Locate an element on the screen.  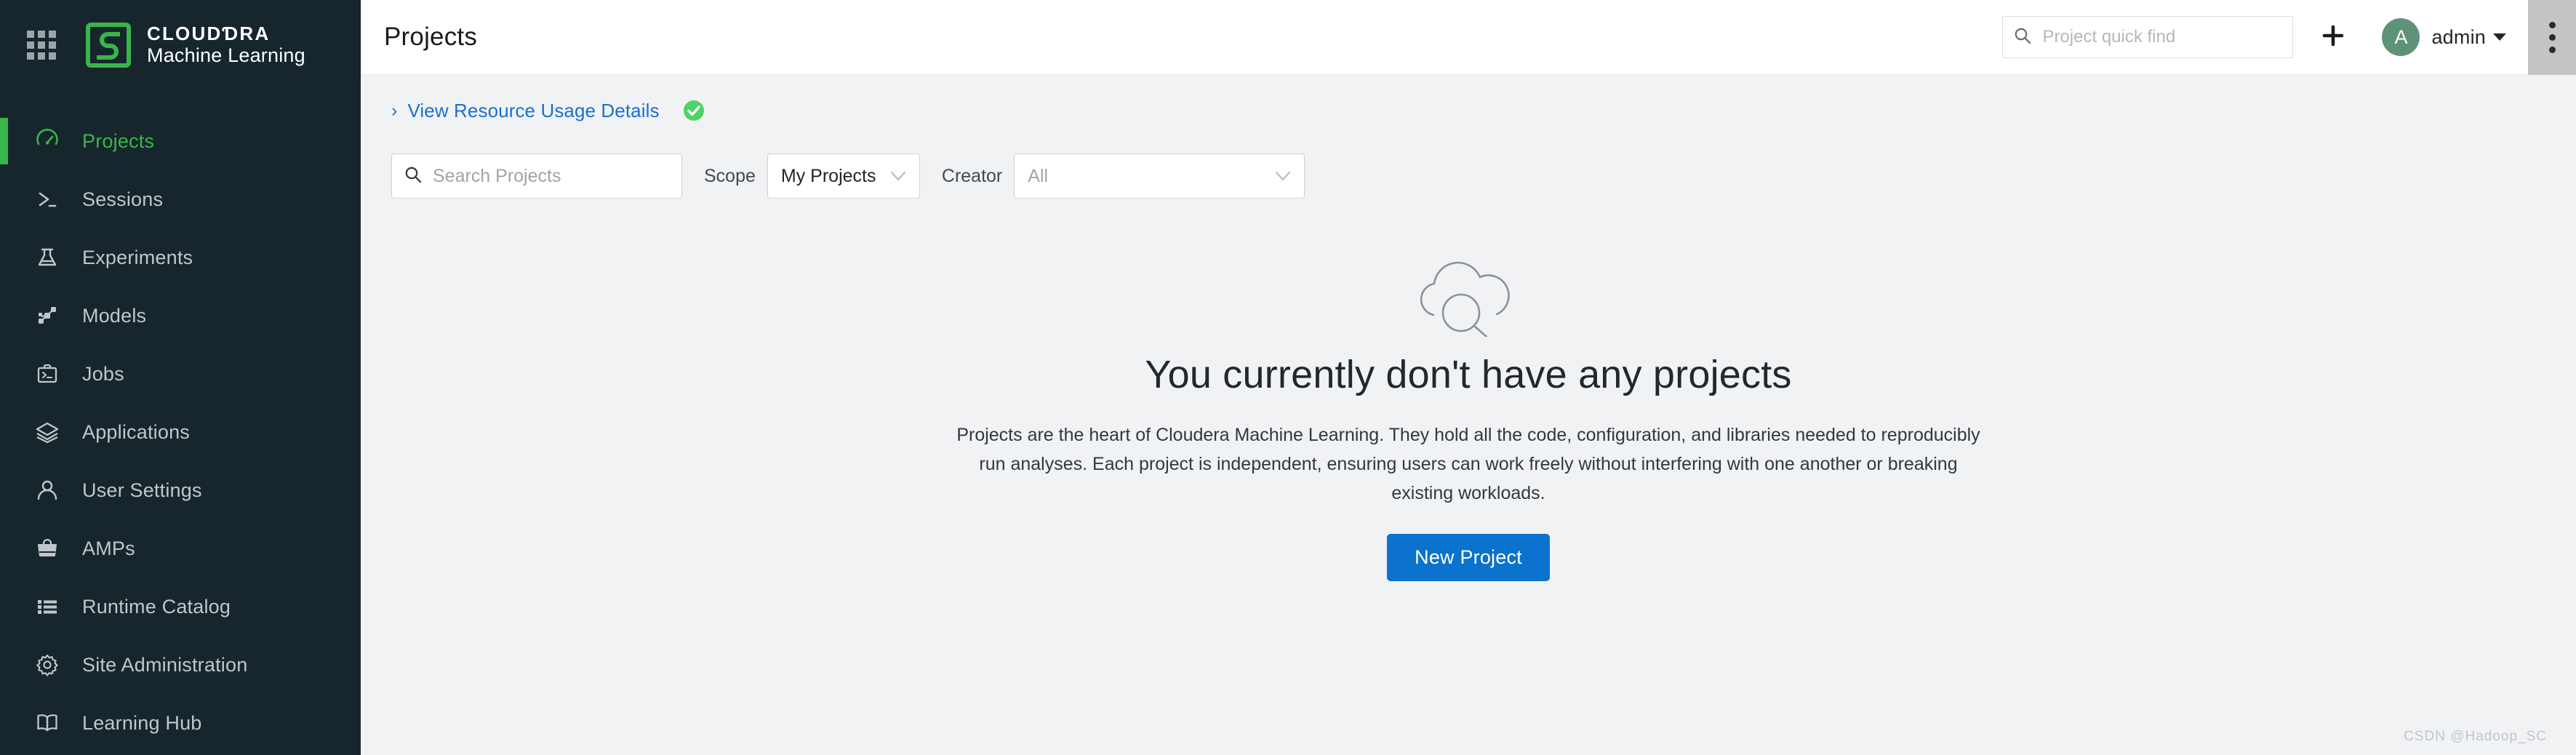
sidebar-item-jobs: Jobs is located at coordinates (180, 374).